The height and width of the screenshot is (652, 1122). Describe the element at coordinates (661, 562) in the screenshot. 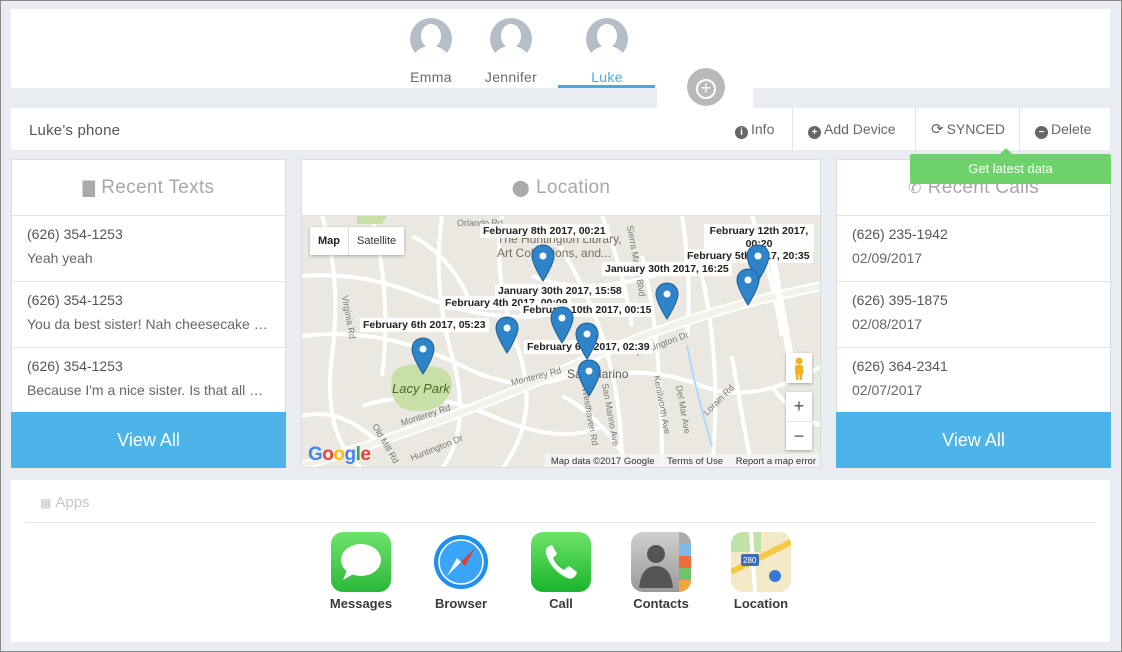

I see `contacts-icon` at that location.